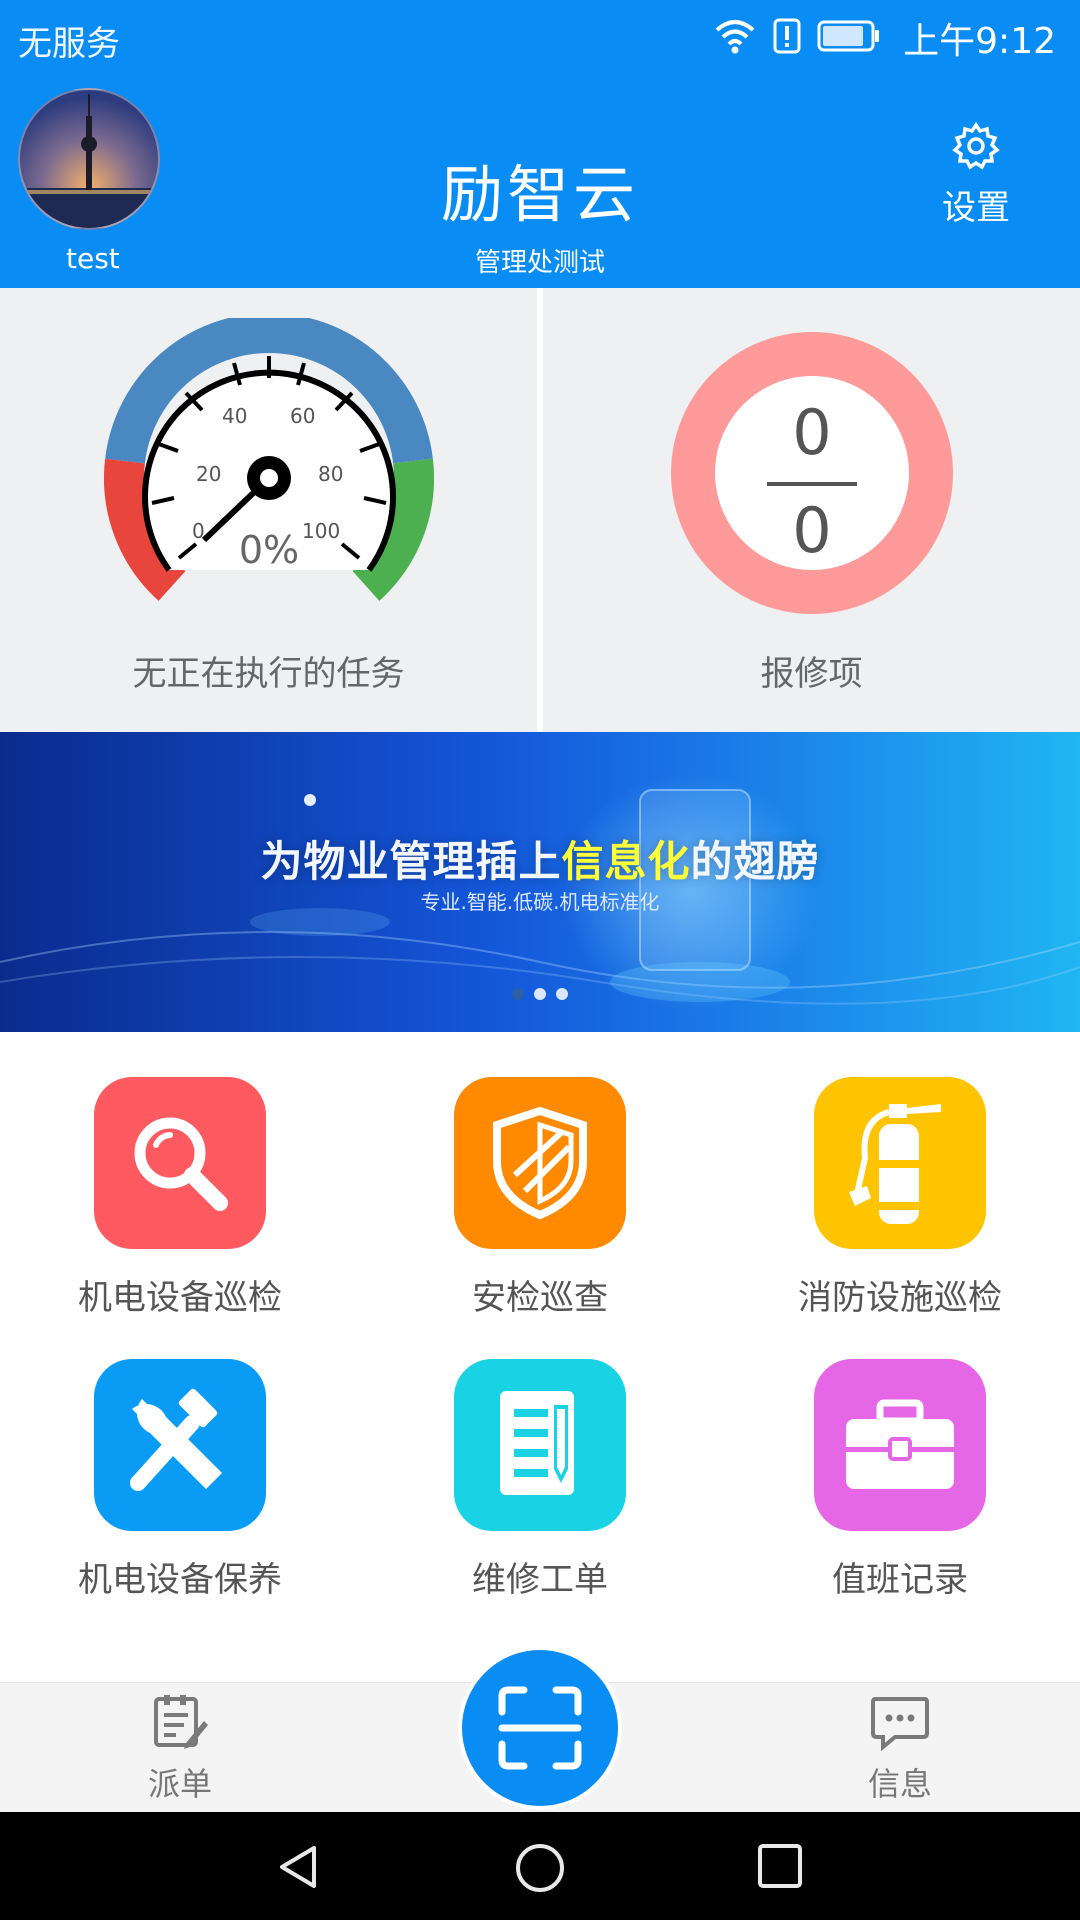 The width and height of the screenshot is (1080, 1920). I want to click on settings-button: 设置, so click(976, 176).